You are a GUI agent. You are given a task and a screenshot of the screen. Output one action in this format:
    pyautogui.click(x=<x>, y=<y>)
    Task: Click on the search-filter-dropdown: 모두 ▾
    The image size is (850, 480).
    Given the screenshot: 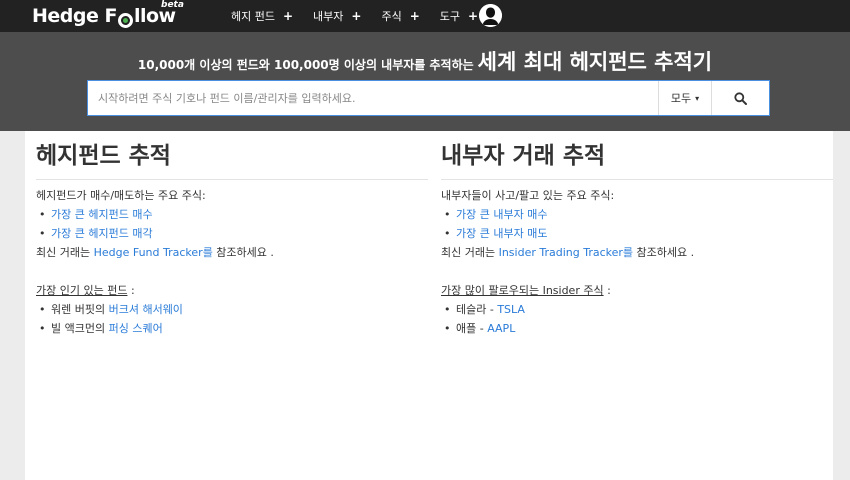 What is the action you would take?
    pyautogui.click(x=684, y=98)
    